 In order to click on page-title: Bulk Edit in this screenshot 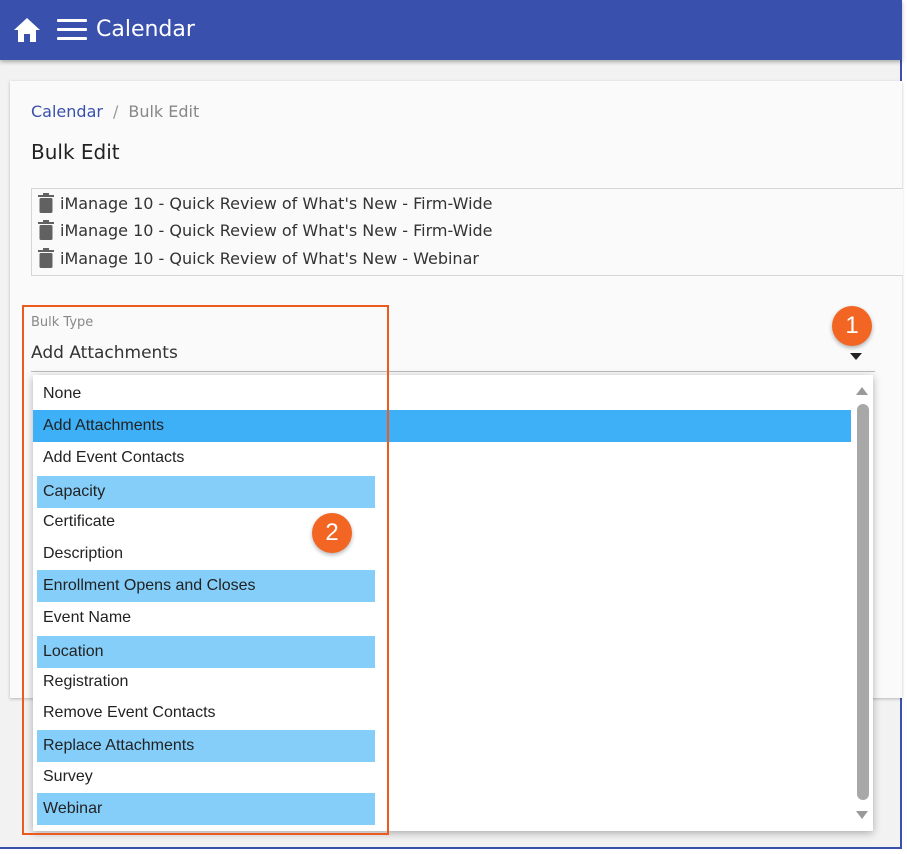, I will do `click(75, 152)`.